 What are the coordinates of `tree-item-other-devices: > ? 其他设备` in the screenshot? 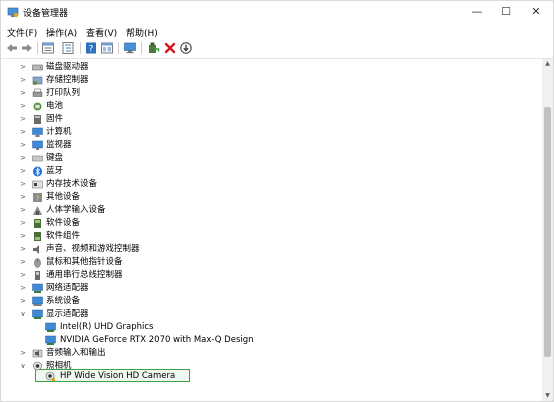 It's located at (271, 197).